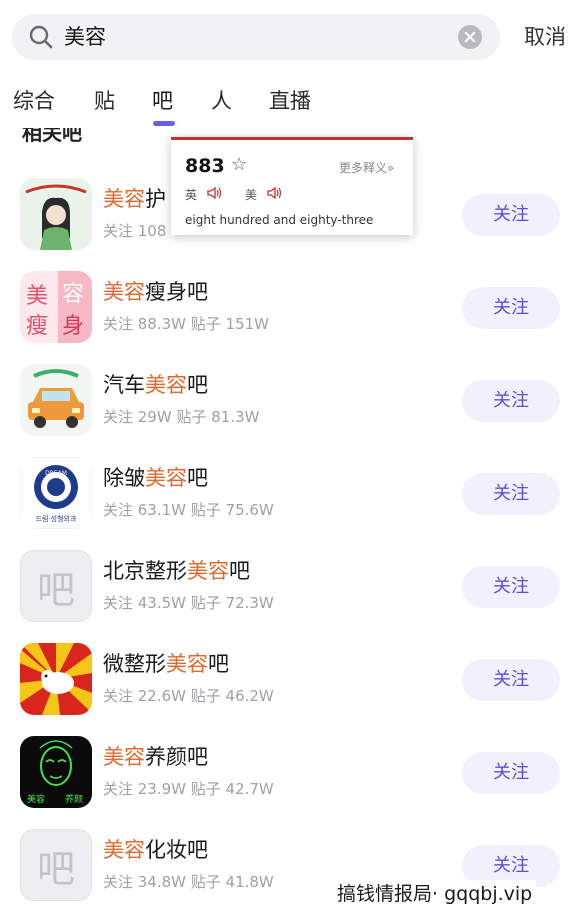 The height and width of the screenshot is (913, 575). I want to click on bar-name: 北京整形美容吧, so click(176, 571).